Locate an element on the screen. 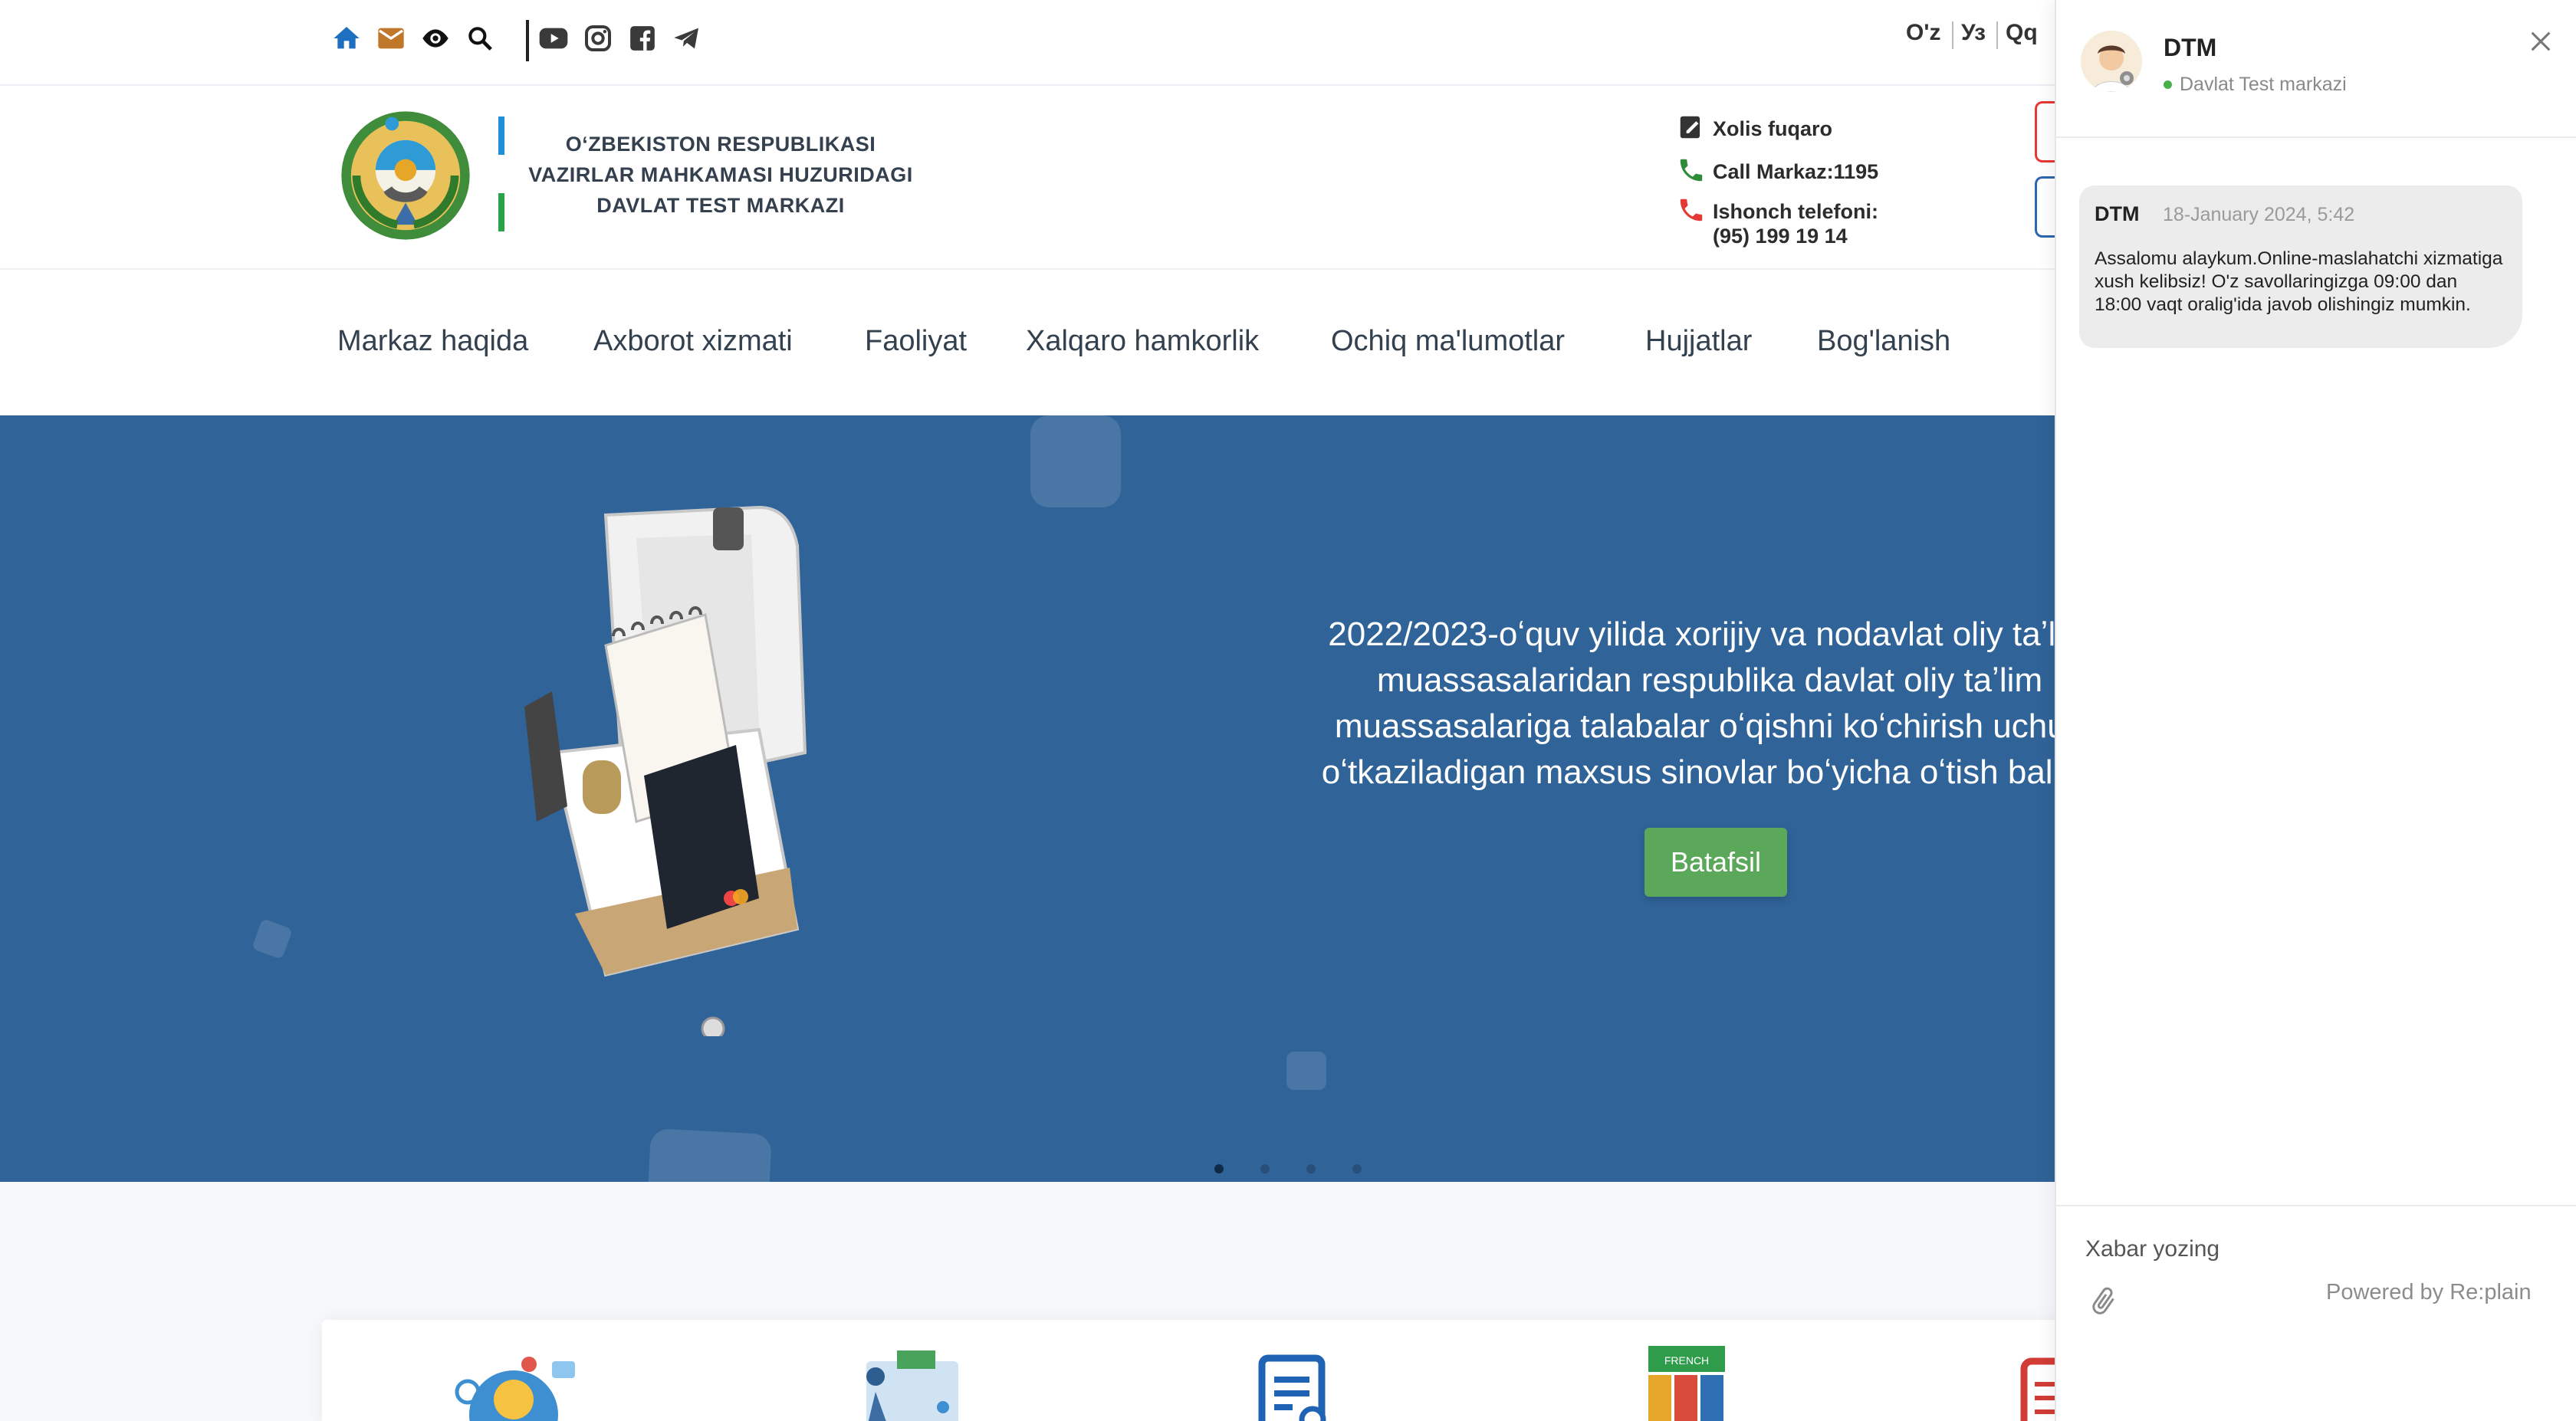  message-meta: DTM 18-January 2024, 5:42 is located at coordinates (2301, 214).